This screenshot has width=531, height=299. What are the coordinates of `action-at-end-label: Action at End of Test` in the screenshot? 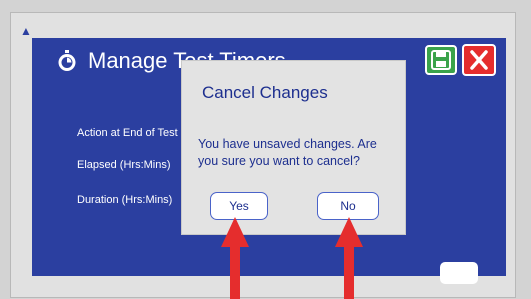 It's located at (127, 133).